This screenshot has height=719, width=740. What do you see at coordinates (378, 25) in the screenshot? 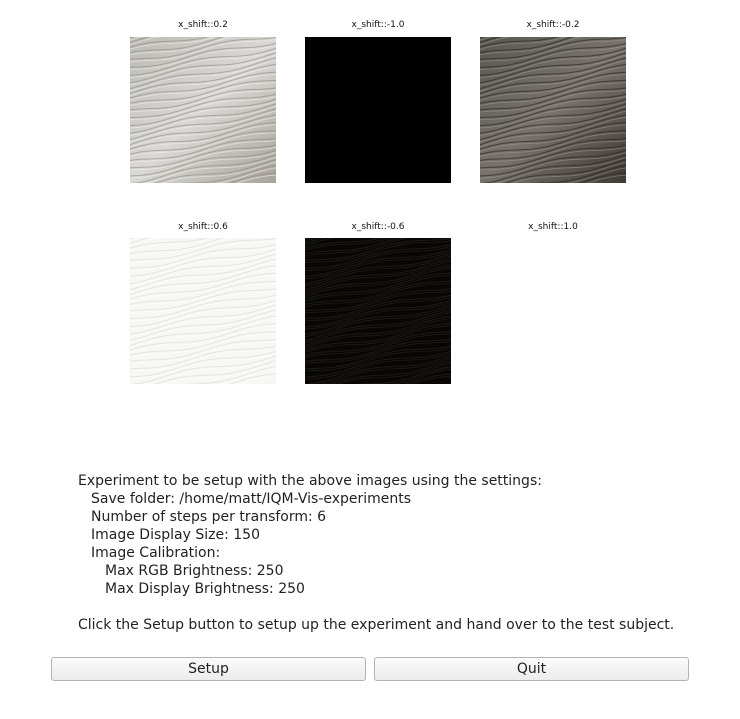
I see `image-caption: x_shift::-1.0` at bounding box center [378, 25].